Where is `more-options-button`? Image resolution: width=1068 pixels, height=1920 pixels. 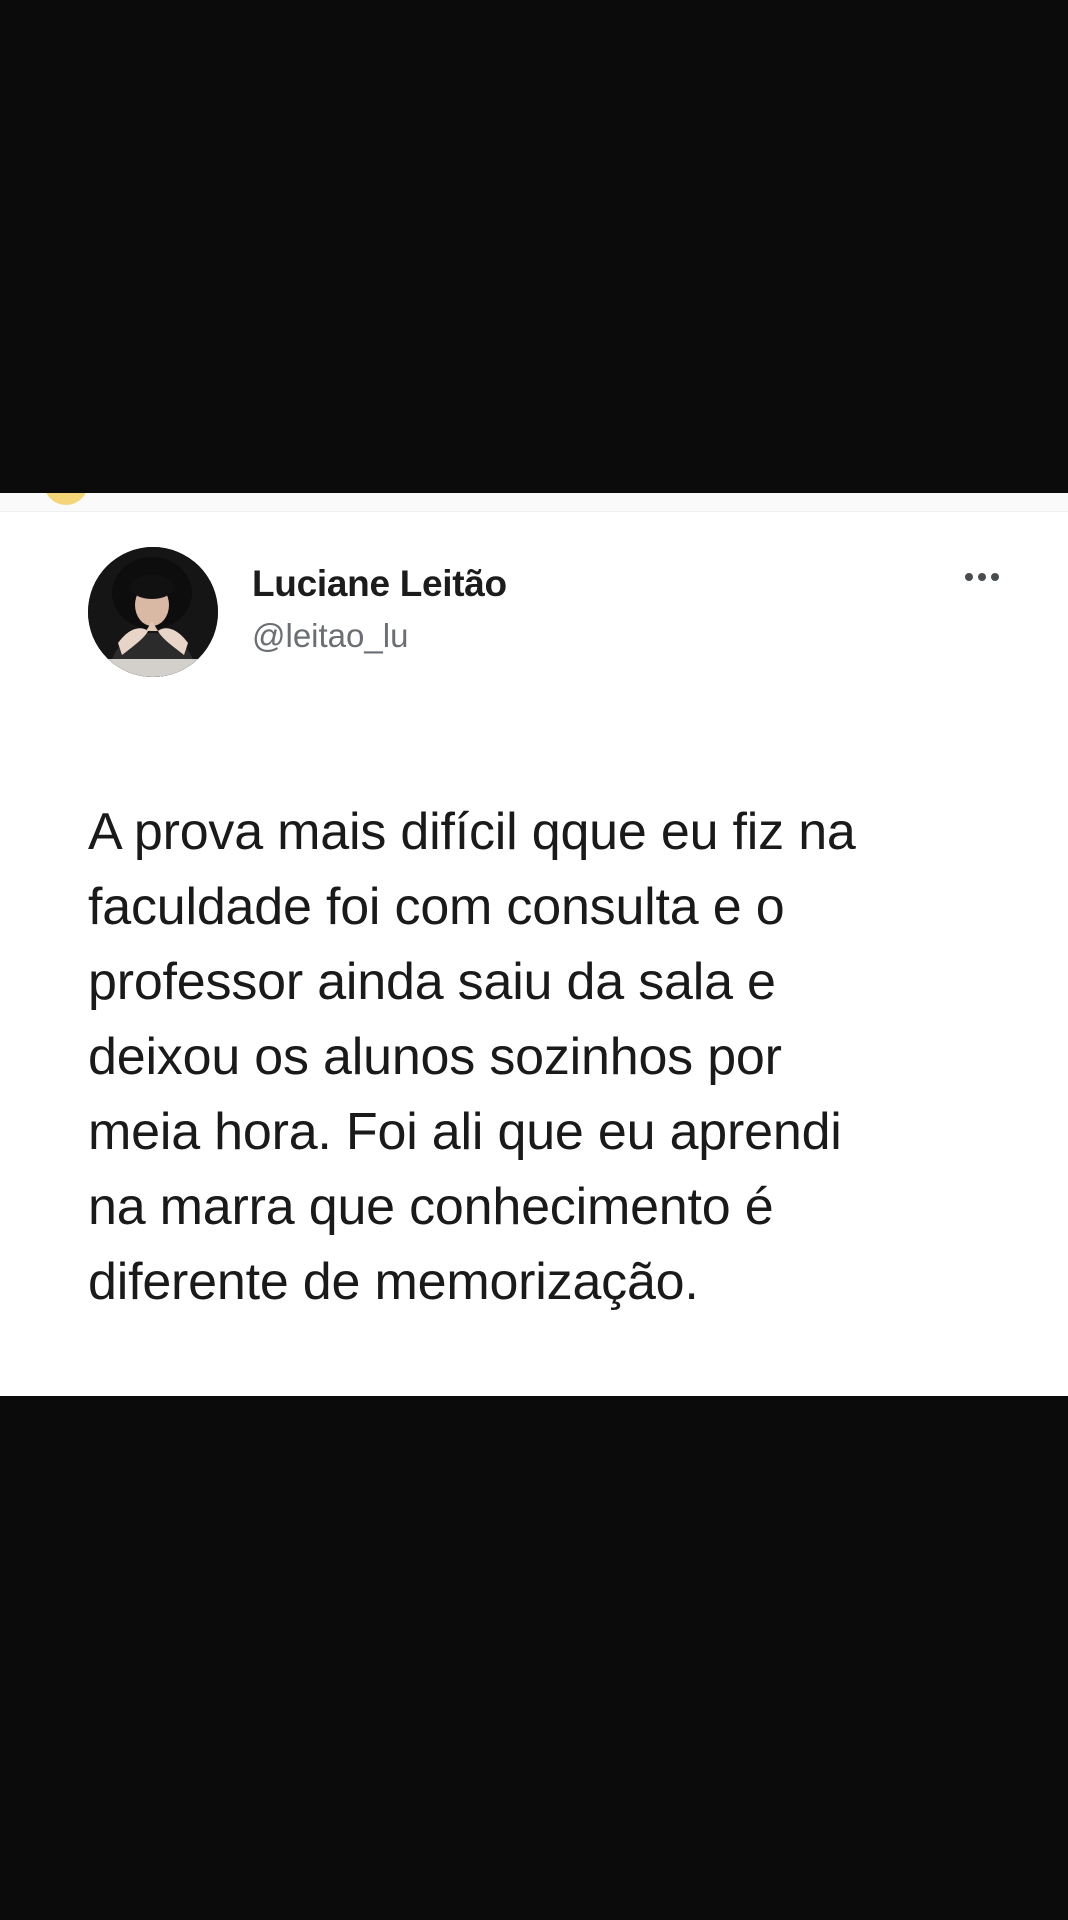 more-options-button is located at coordinates (982, 577).